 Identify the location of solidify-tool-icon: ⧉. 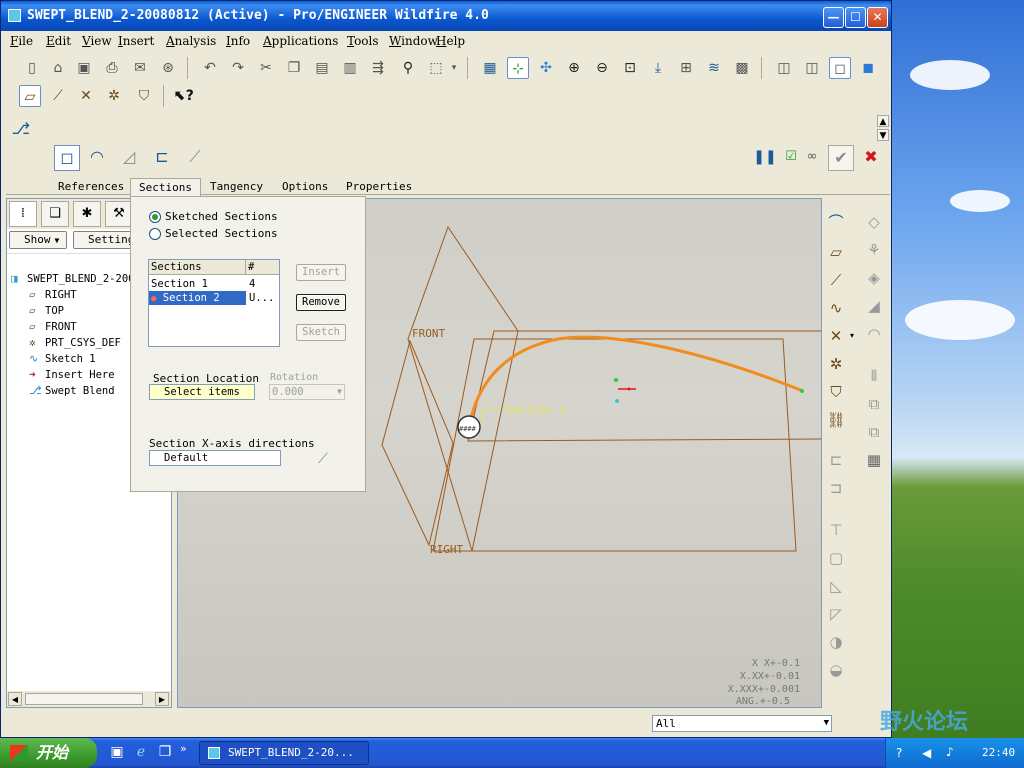
(874, 404).